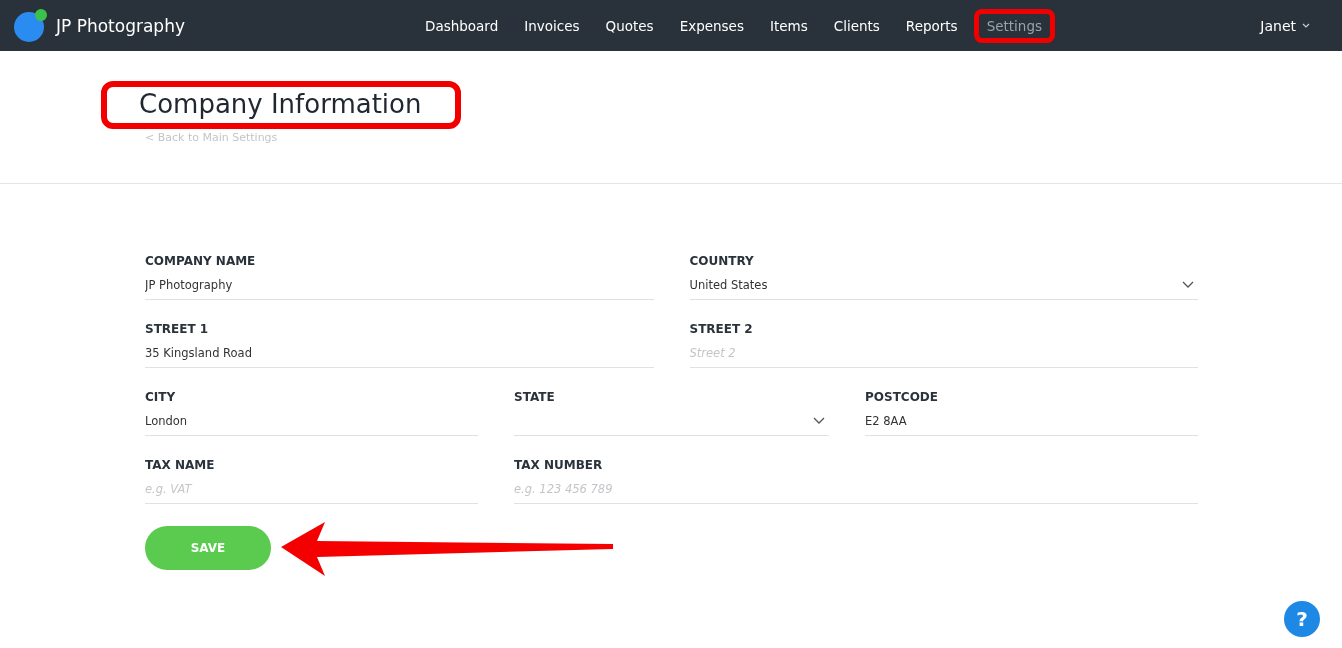 The height and width of the screenshot is (648, 1342). What do you see at coordinates (931, 25) in the screenshot?
I see `nav-link: Reports` at bounding box center [931, 25].